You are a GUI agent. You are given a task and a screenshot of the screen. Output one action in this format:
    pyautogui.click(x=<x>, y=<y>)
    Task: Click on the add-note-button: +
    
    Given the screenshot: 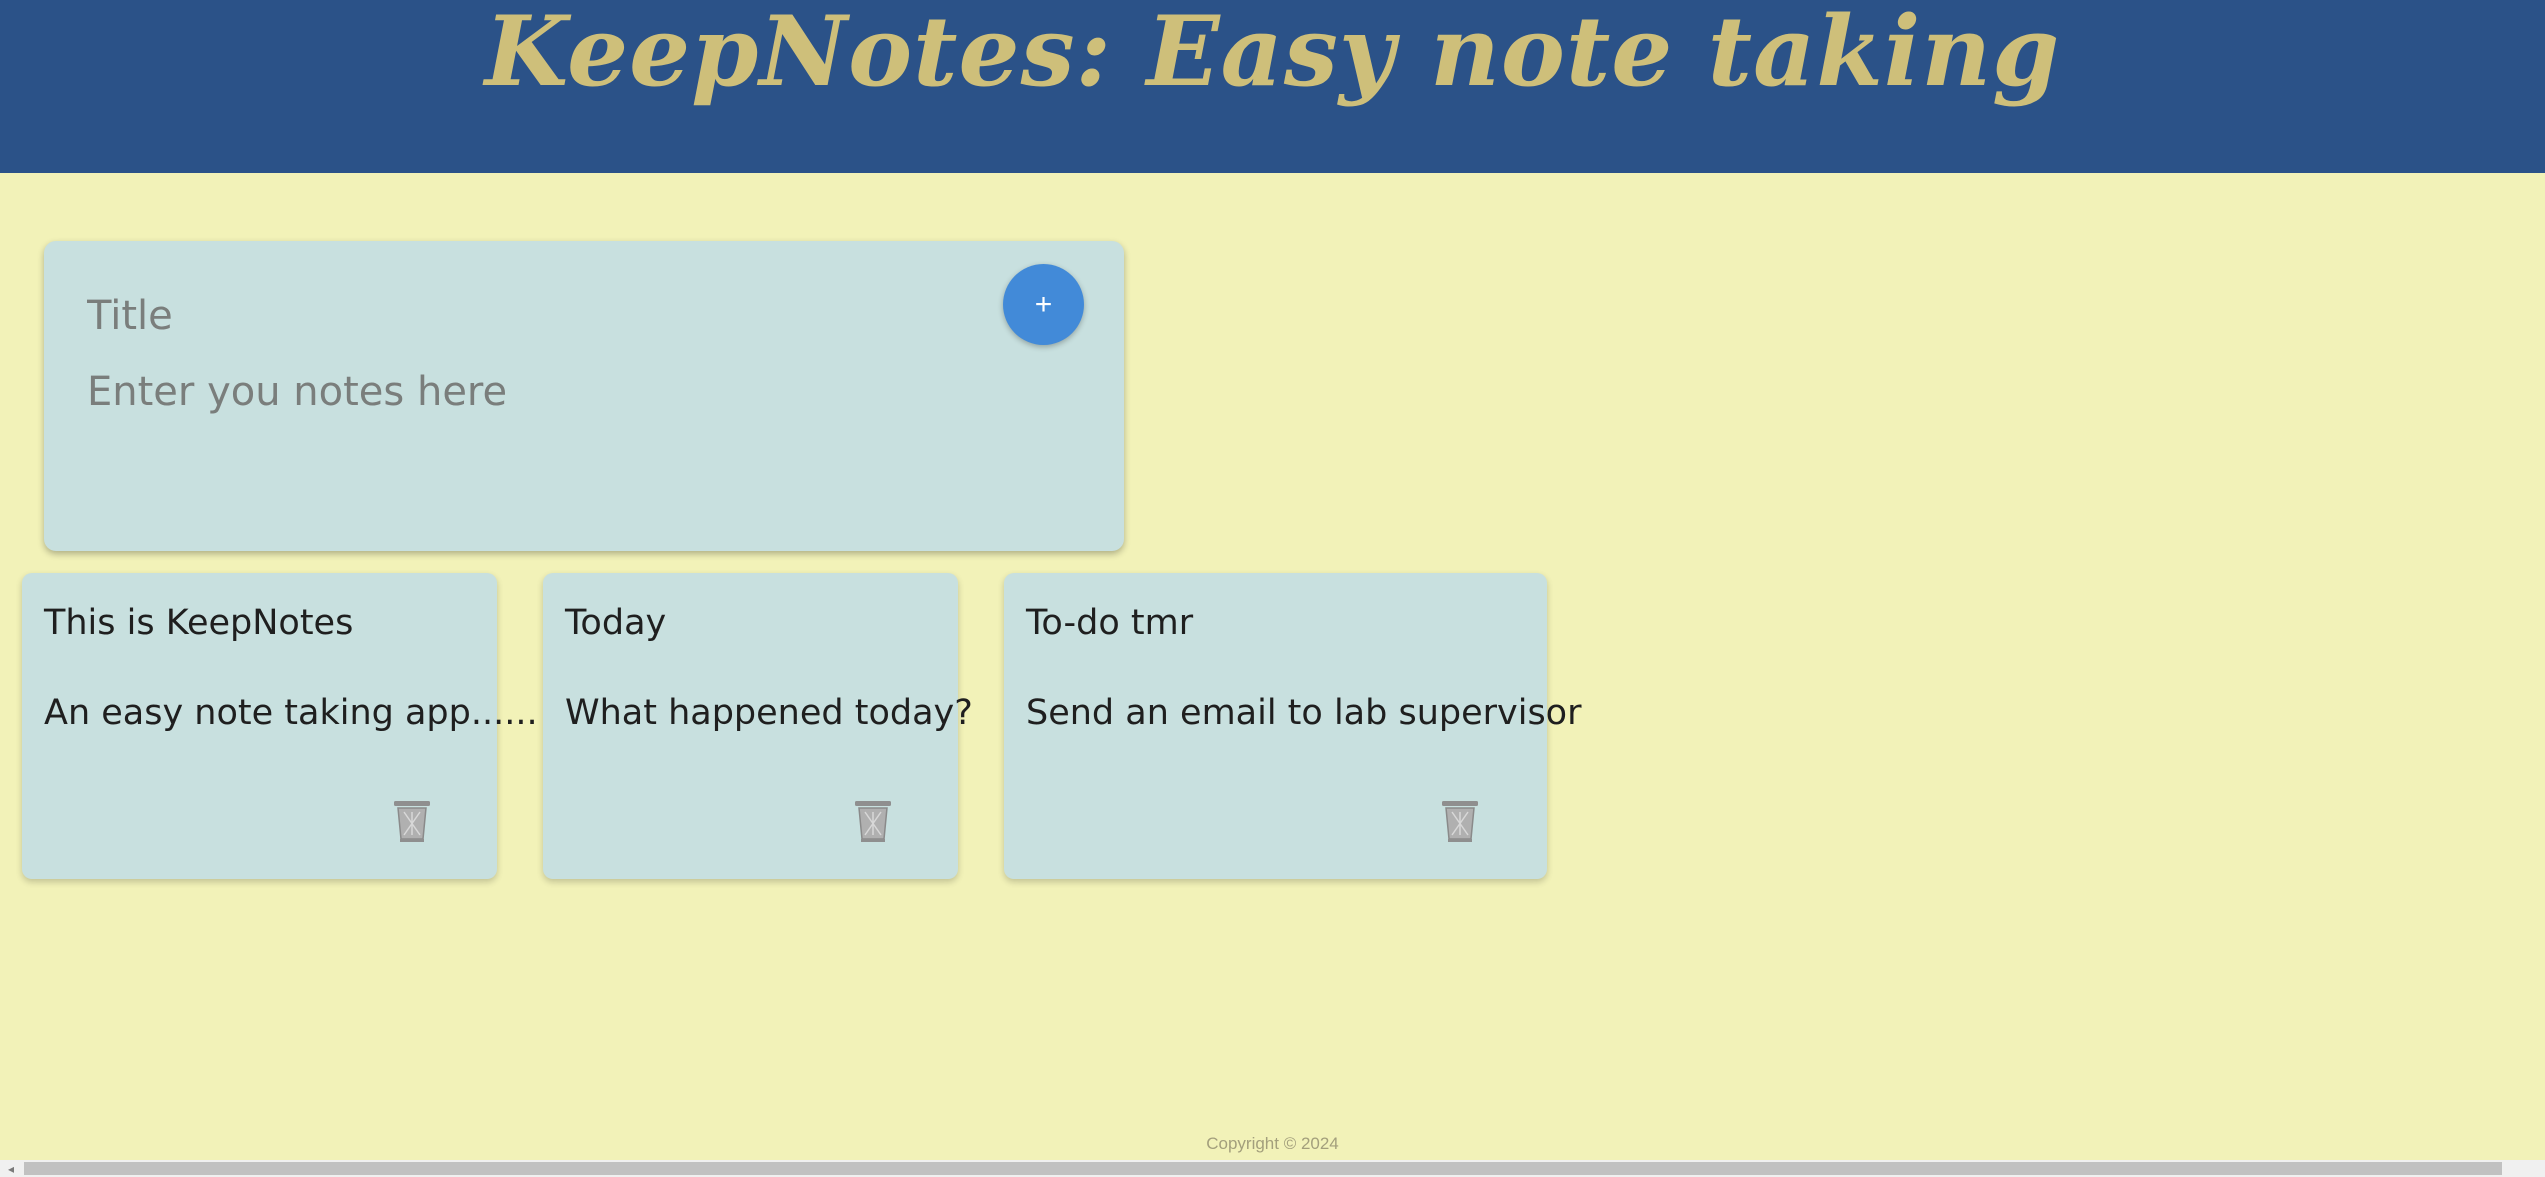 What is the action you would take?
    pyautogui.click(x=1043, y=304)
    